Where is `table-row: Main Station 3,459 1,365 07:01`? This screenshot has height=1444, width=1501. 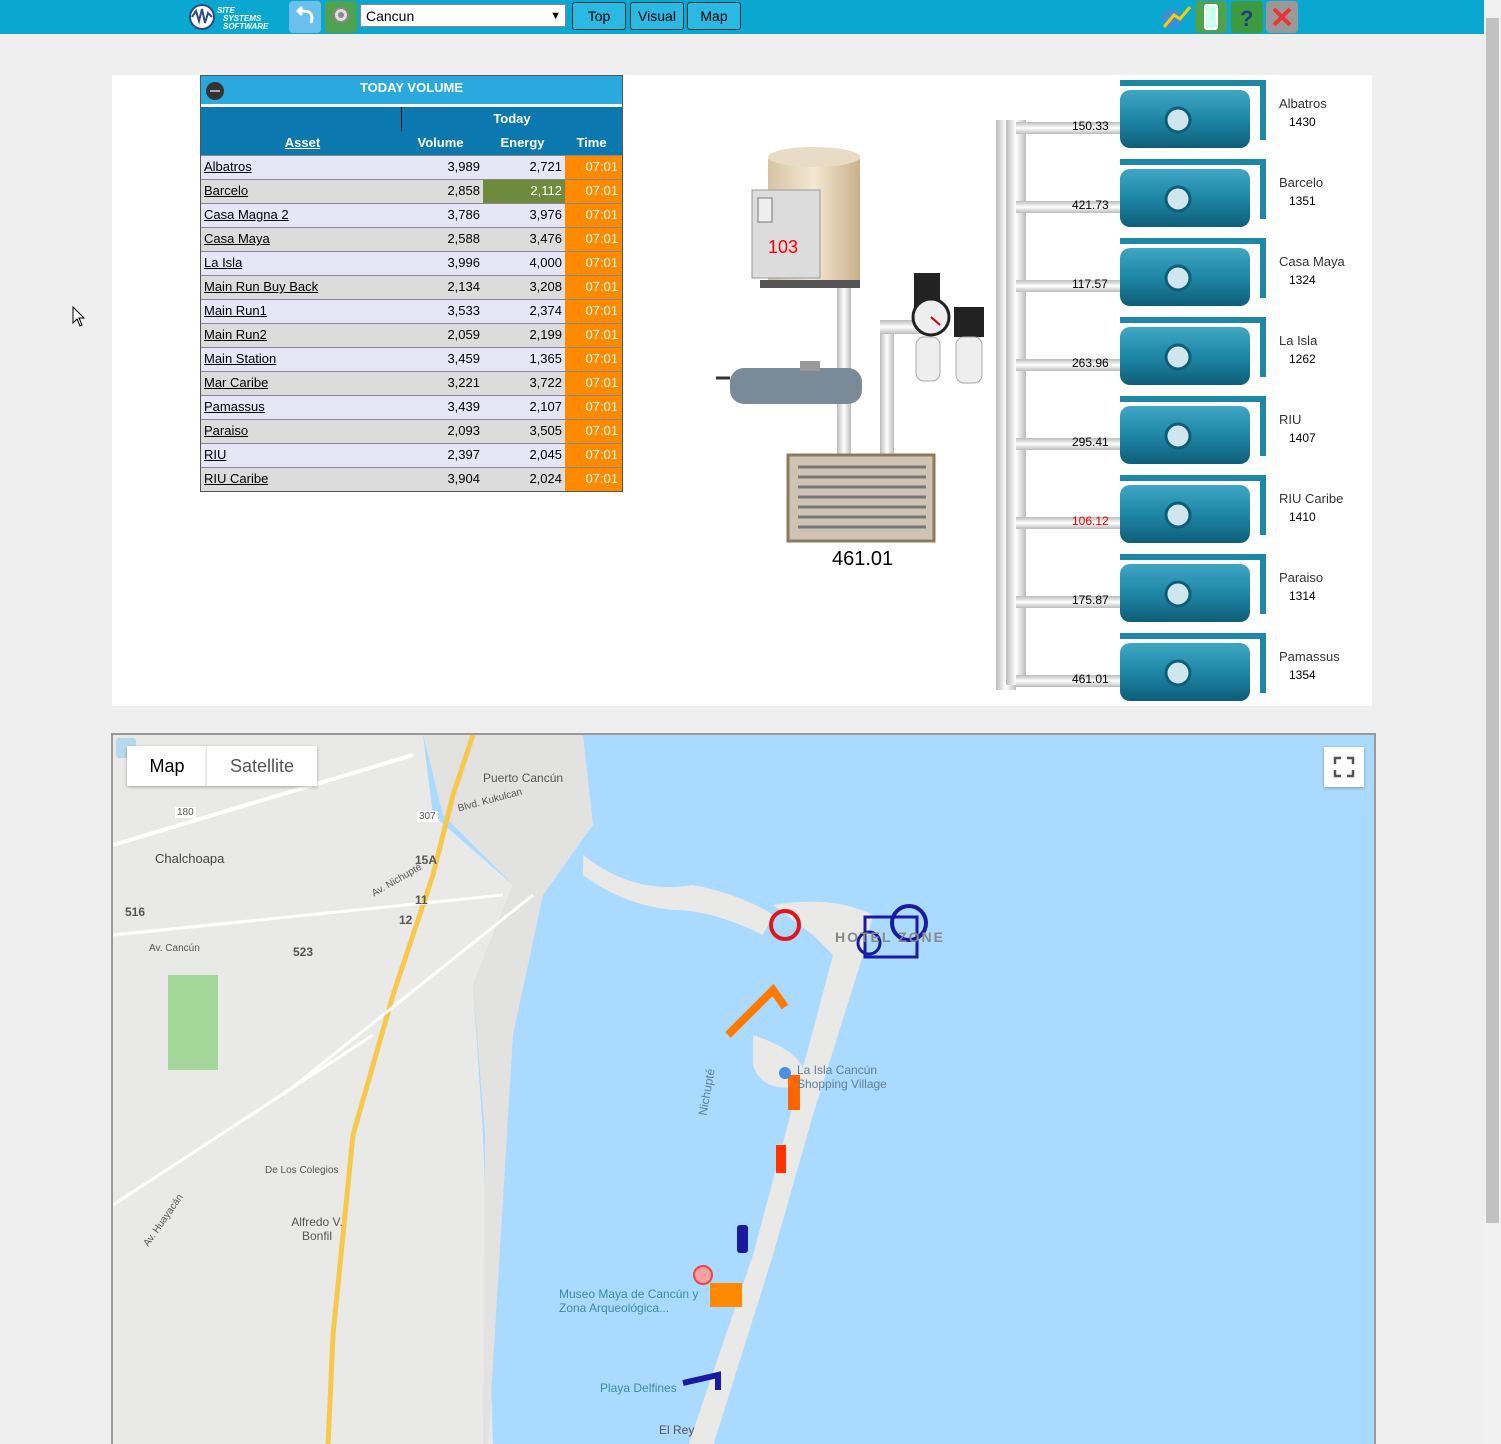 table-row: Main Station 3,459 1,365 07:01 is located at coordinates (411, 359).